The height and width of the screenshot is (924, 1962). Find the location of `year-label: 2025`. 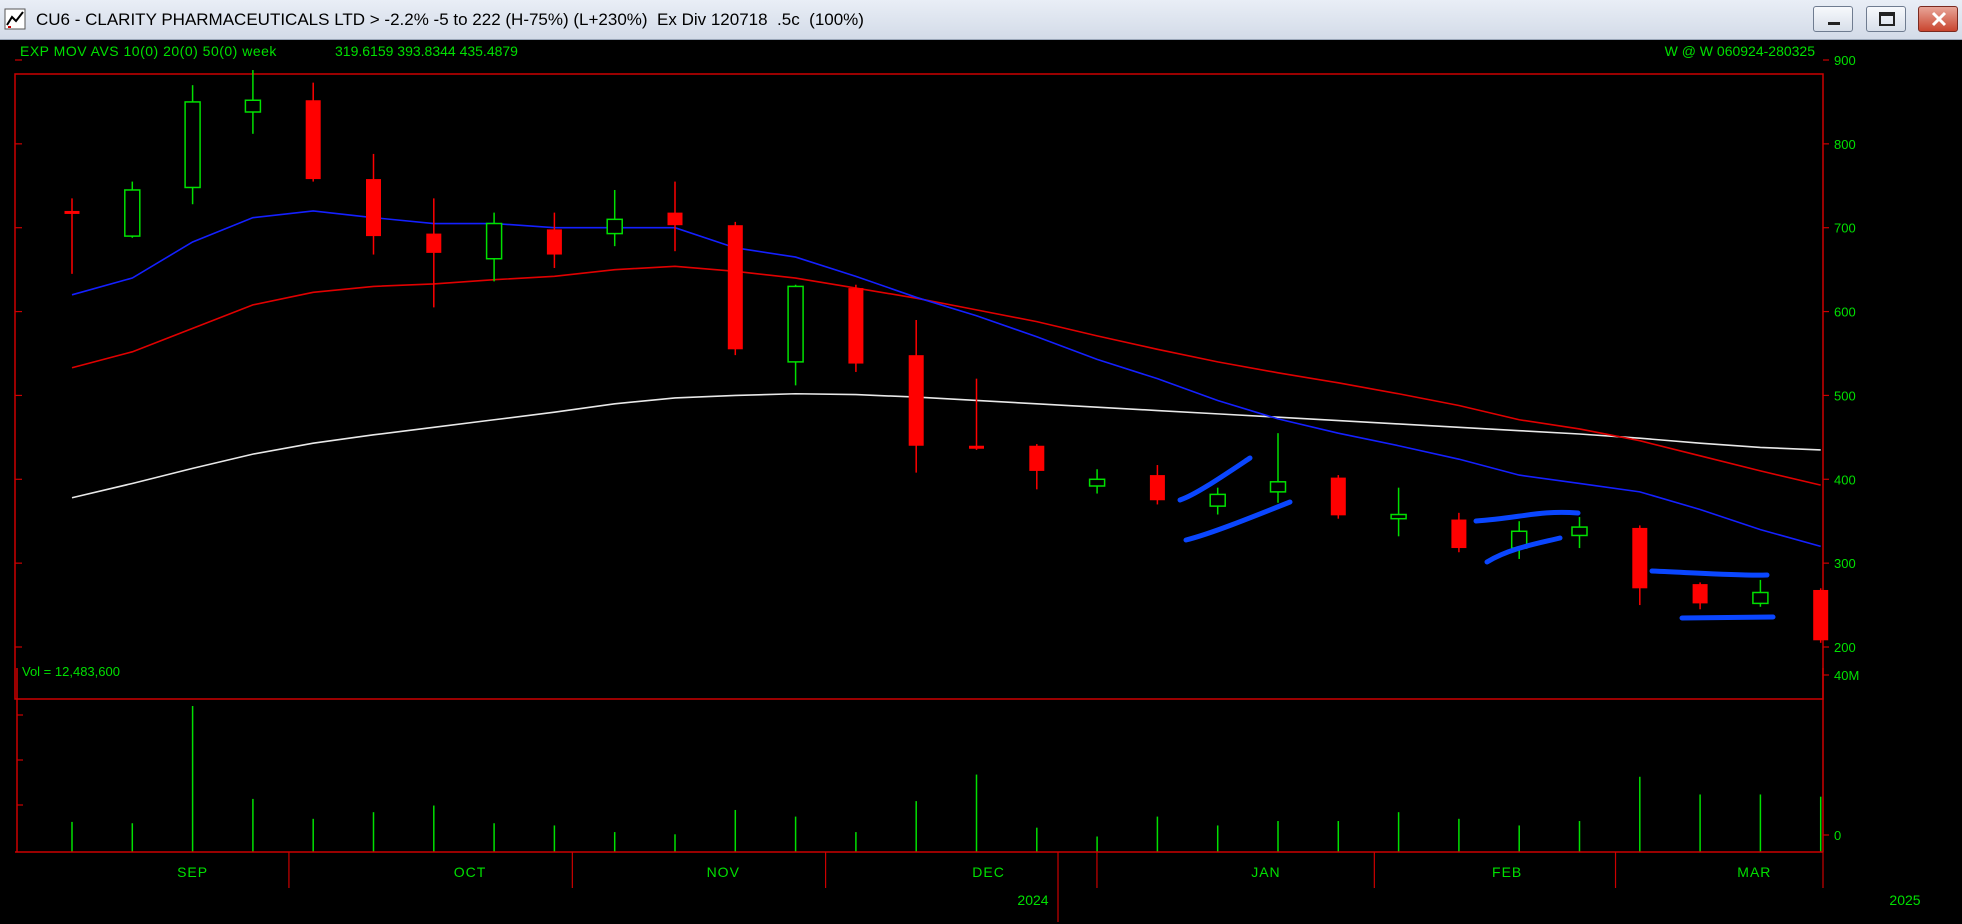

year-label: 2025 is located at coordinates (1904, 900).